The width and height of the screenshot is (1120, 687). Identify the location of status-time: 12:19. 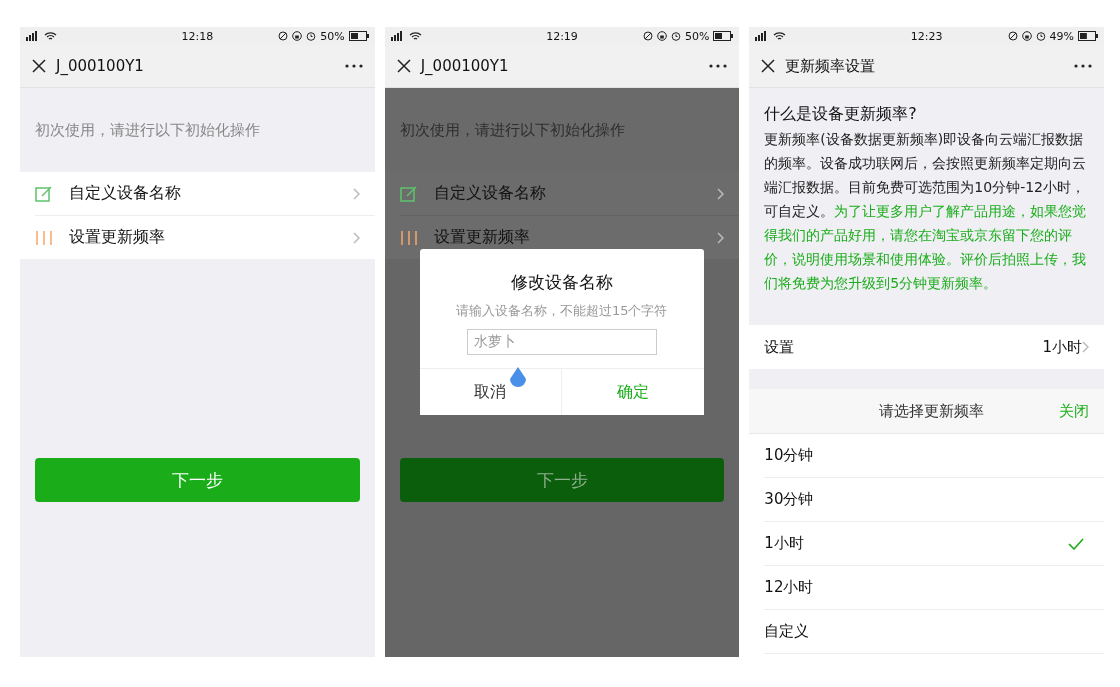
(562, 36).